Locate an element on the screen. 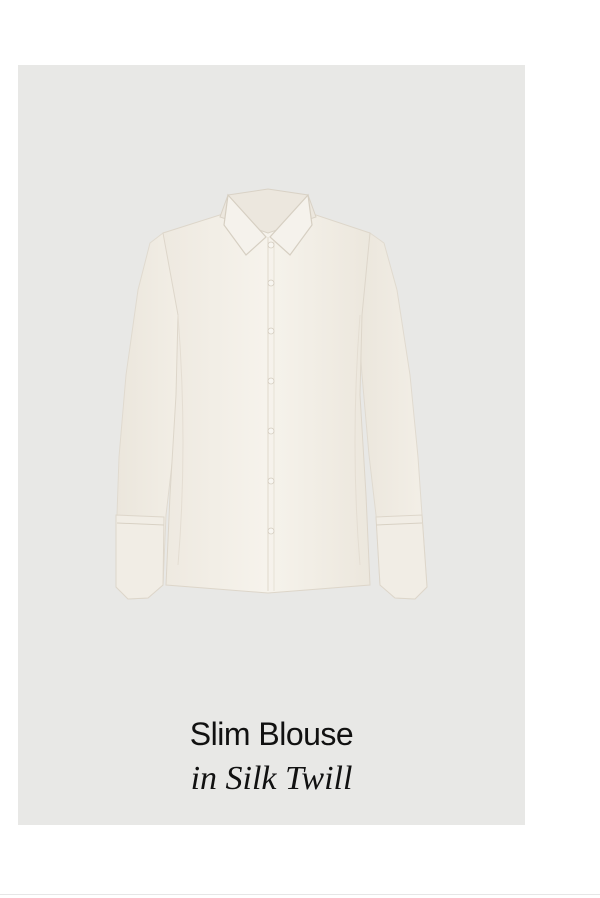 This screenshot has height=898, width=600. divider is located at coordinates (300, 894).